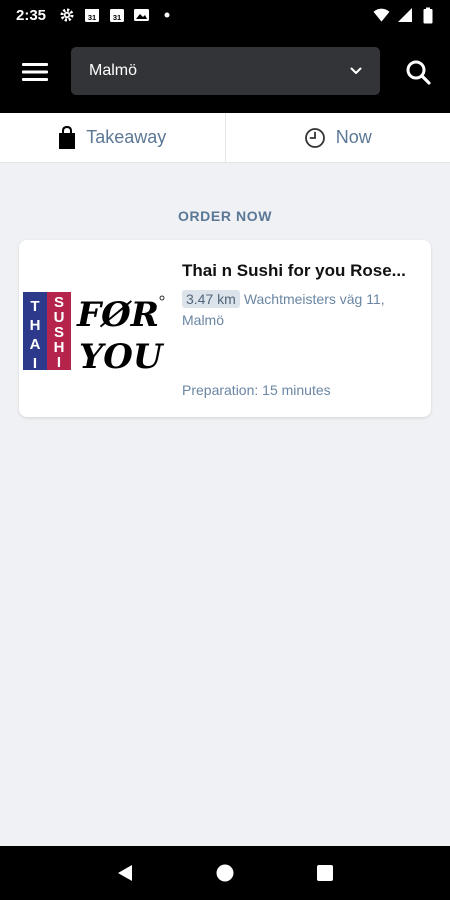 This screenshot has height=900, width=450. Describe the element at coordinates (126, 137) in the screenshot. I see `takeaway-label: Takeaway` at that location.